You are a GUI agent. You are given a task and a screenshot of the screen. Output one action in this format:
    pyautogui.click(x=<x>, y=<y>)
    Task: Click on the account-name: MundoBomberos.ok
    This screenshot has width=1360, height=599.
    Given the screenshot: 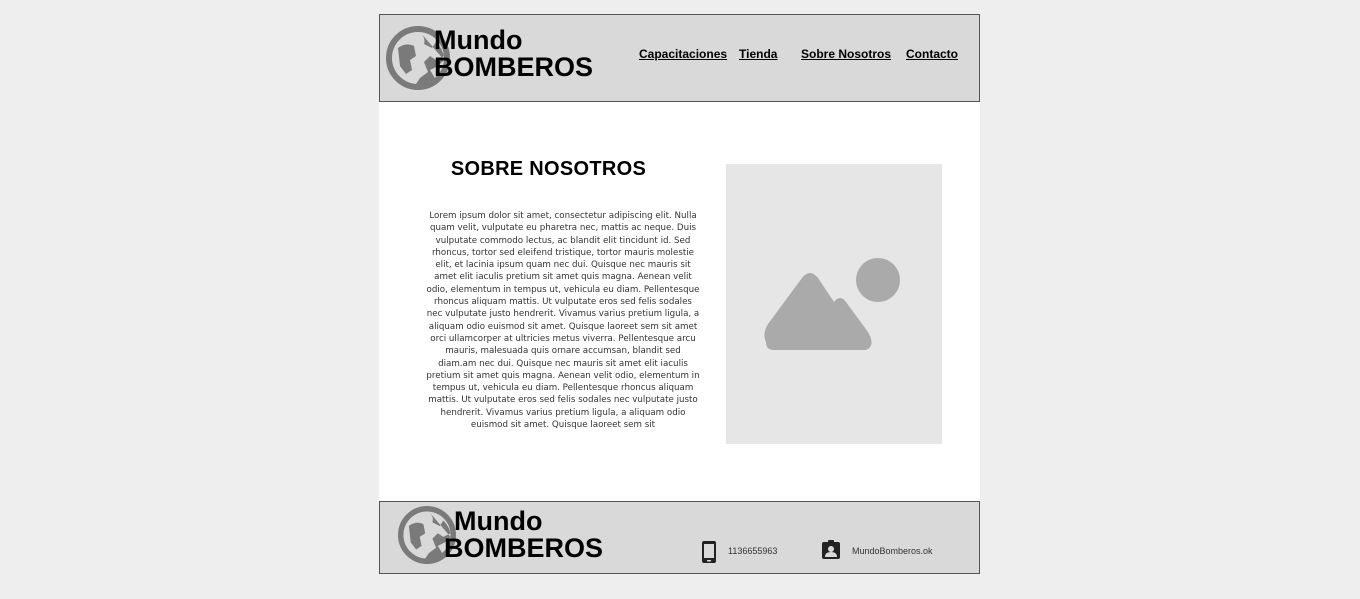 What is the action you would take?
    pyautogui.click(x=892, y=551)
    